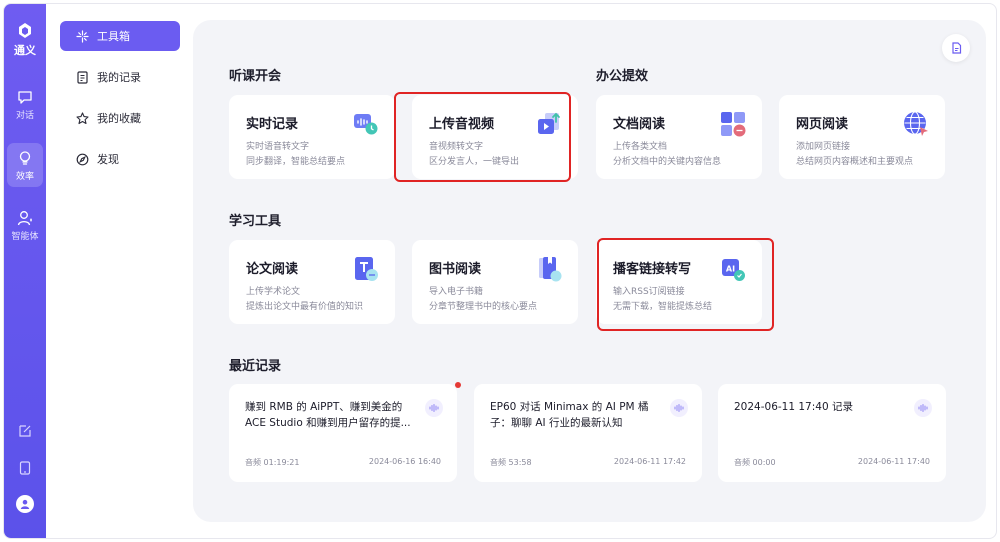 The image size is (1000, 542). Describe the element at coordinates (649, 292) in the screenshot. I see `tool-card-desc: 输入RSS订阅链接` at that location.